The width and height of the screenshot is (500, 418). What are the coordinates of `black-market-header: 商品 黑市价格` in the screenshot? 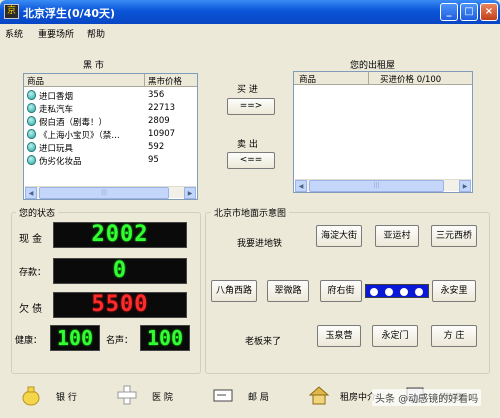 It's located at (110, 80).